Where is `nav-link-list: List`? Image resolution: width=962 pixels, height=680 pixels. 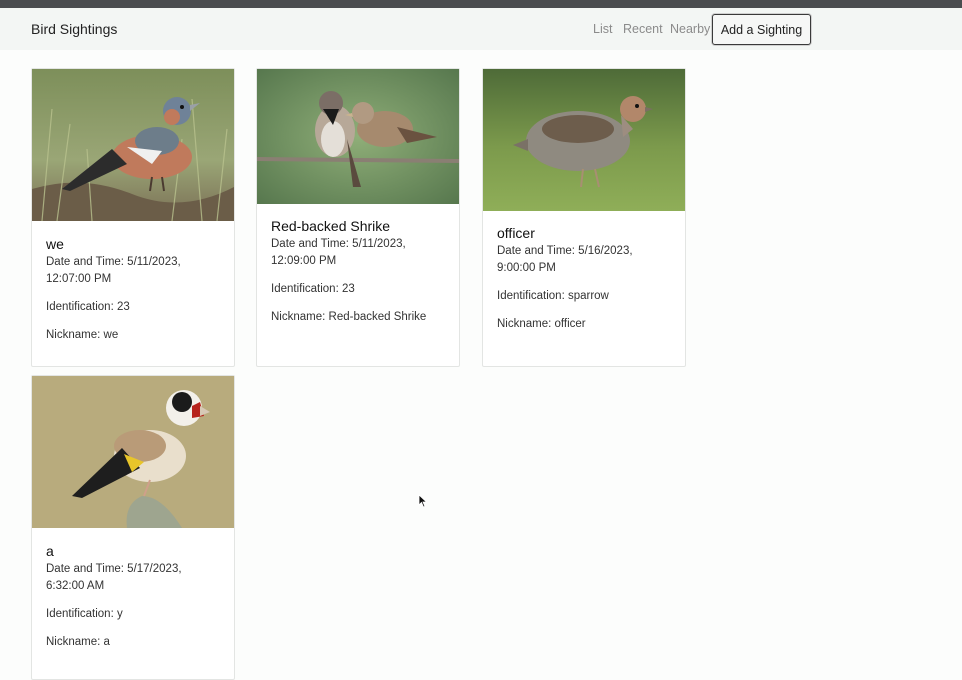
nav-link-list: List is located at coordinates (602, 29).